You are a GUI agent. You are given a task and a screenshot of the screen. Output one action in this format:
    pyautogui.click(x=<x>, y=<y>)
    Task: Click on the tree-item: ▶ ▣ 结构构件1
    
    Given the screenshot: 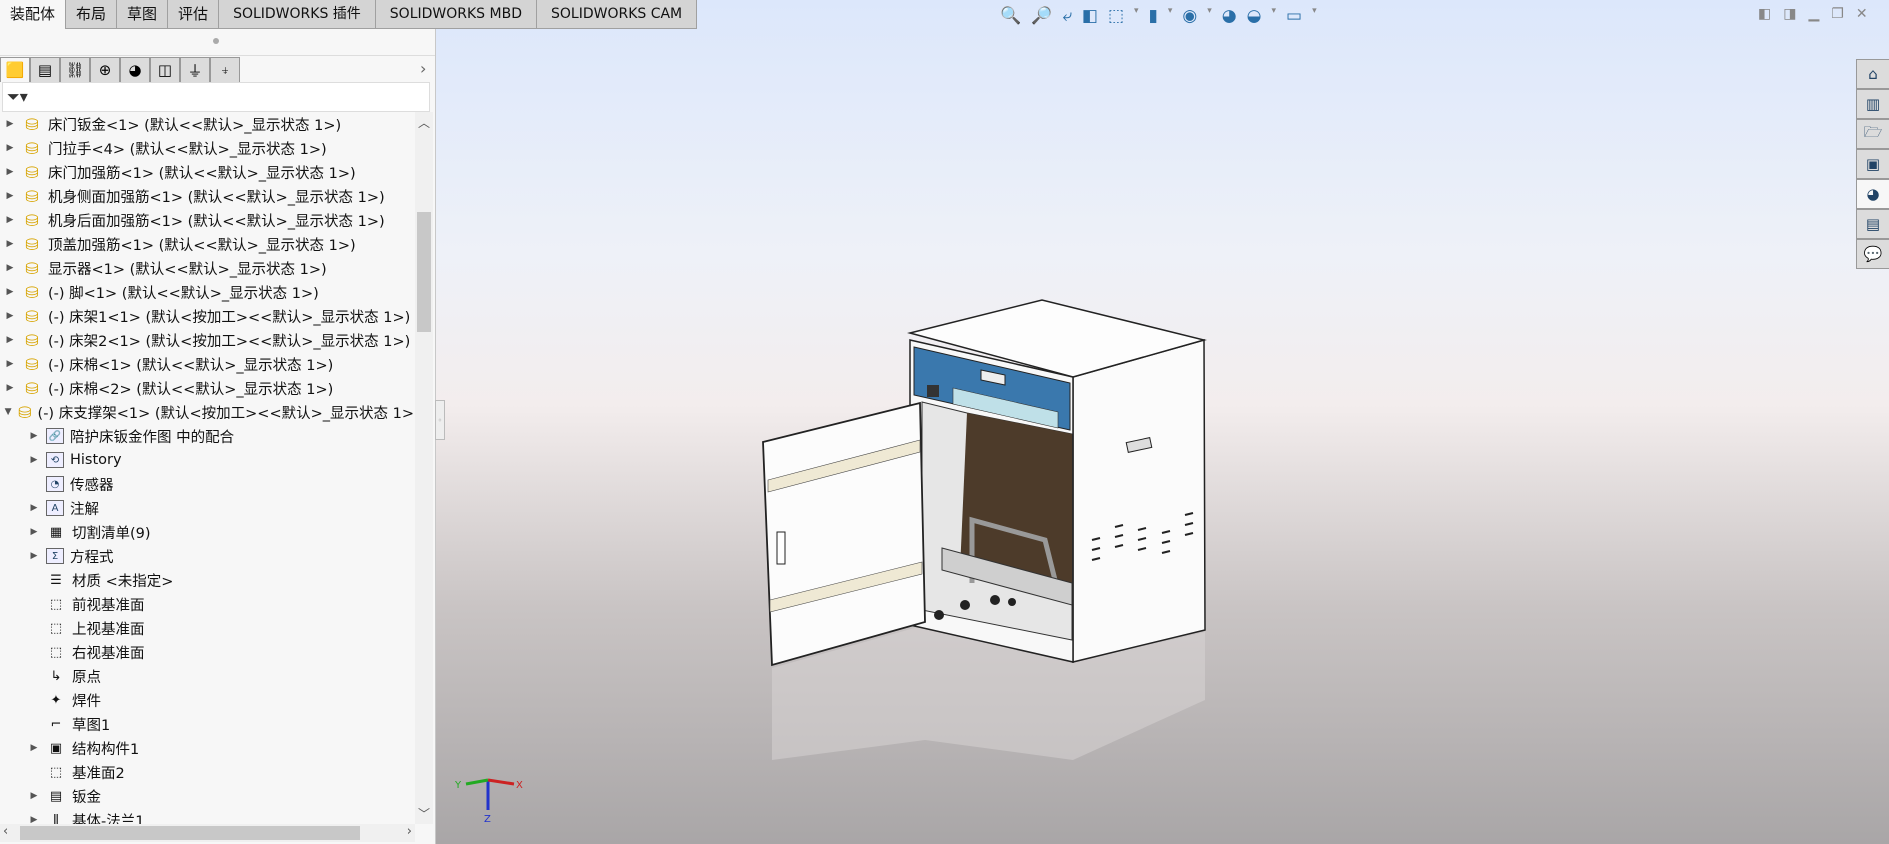 What is the action you would take?
    pyautogui.click(x=207, y=748)
    